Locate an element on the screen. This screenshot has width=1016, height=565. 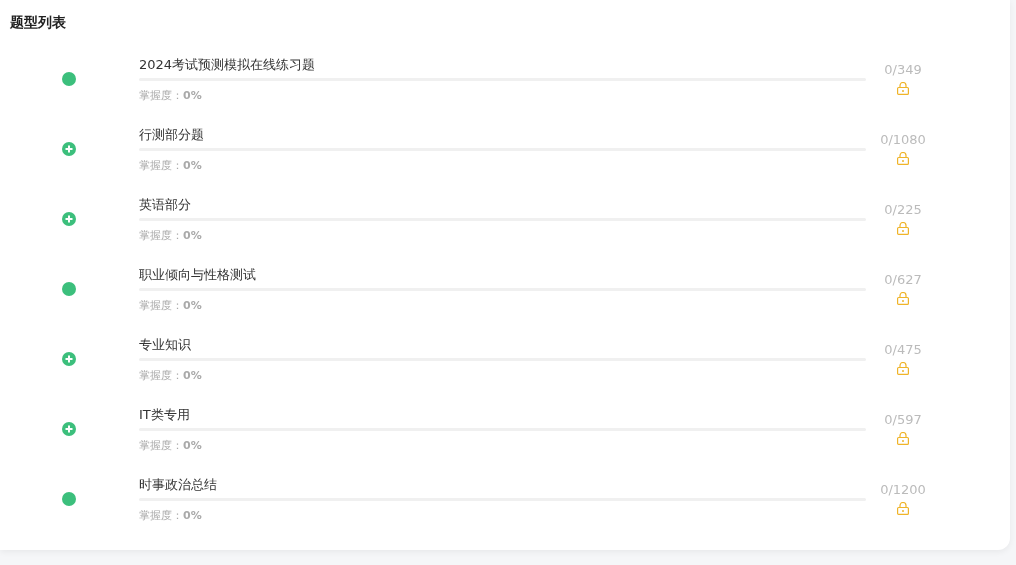
question-count: 0/475 is located at coordinates (903, 350).